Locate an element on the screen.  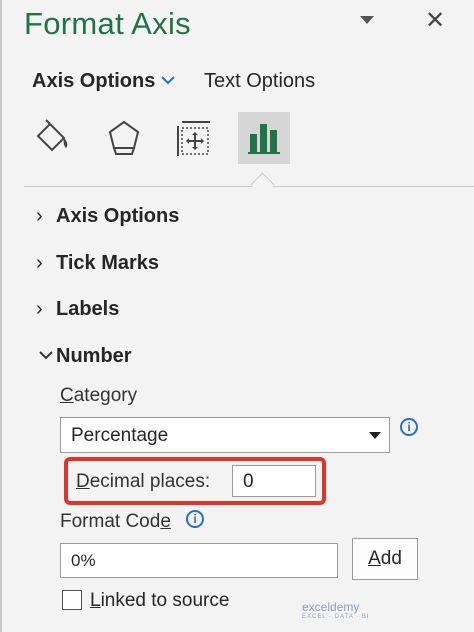
section-divider is located at coordinates (249, 186).